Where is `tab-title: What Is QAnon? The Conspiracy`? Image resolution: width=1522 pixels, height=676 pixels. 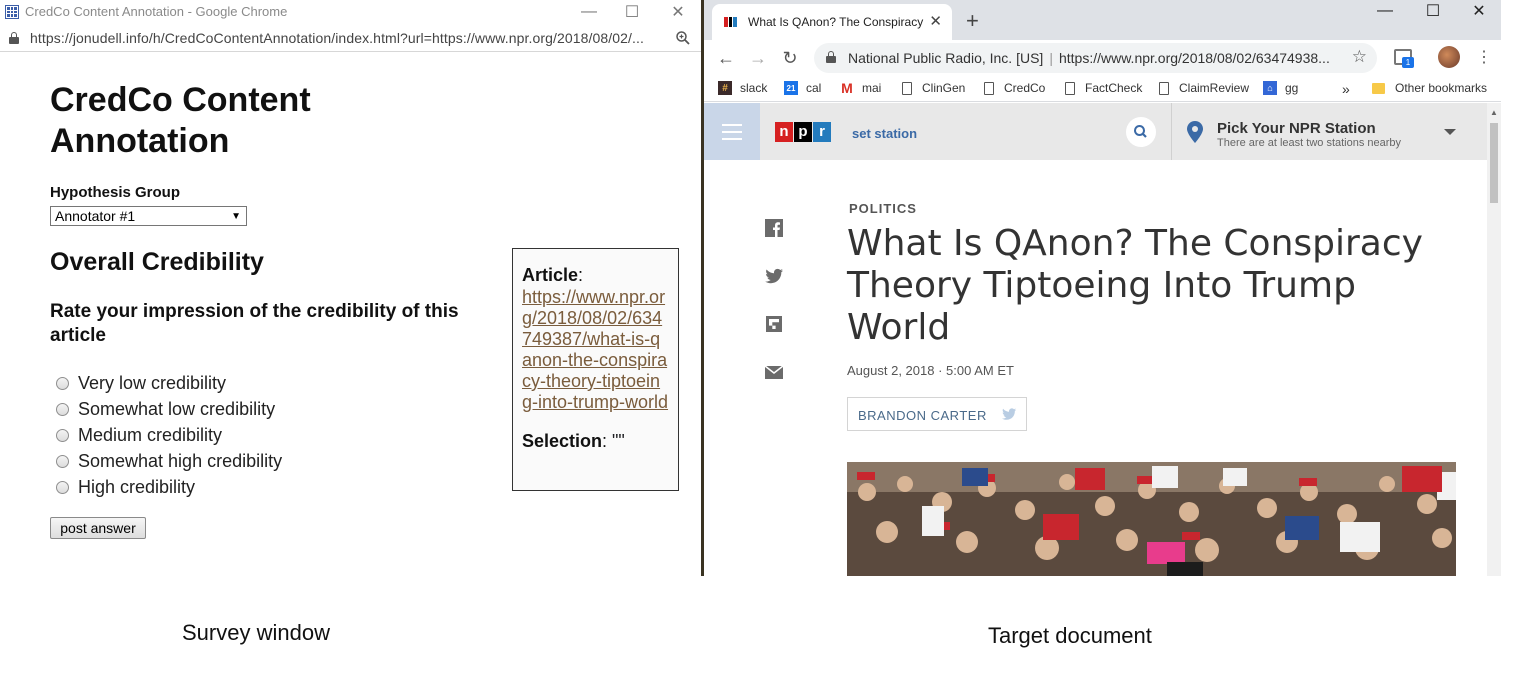
tab-title: What Is QAnon? The Conspiracy is located at coordinates (836, 22).